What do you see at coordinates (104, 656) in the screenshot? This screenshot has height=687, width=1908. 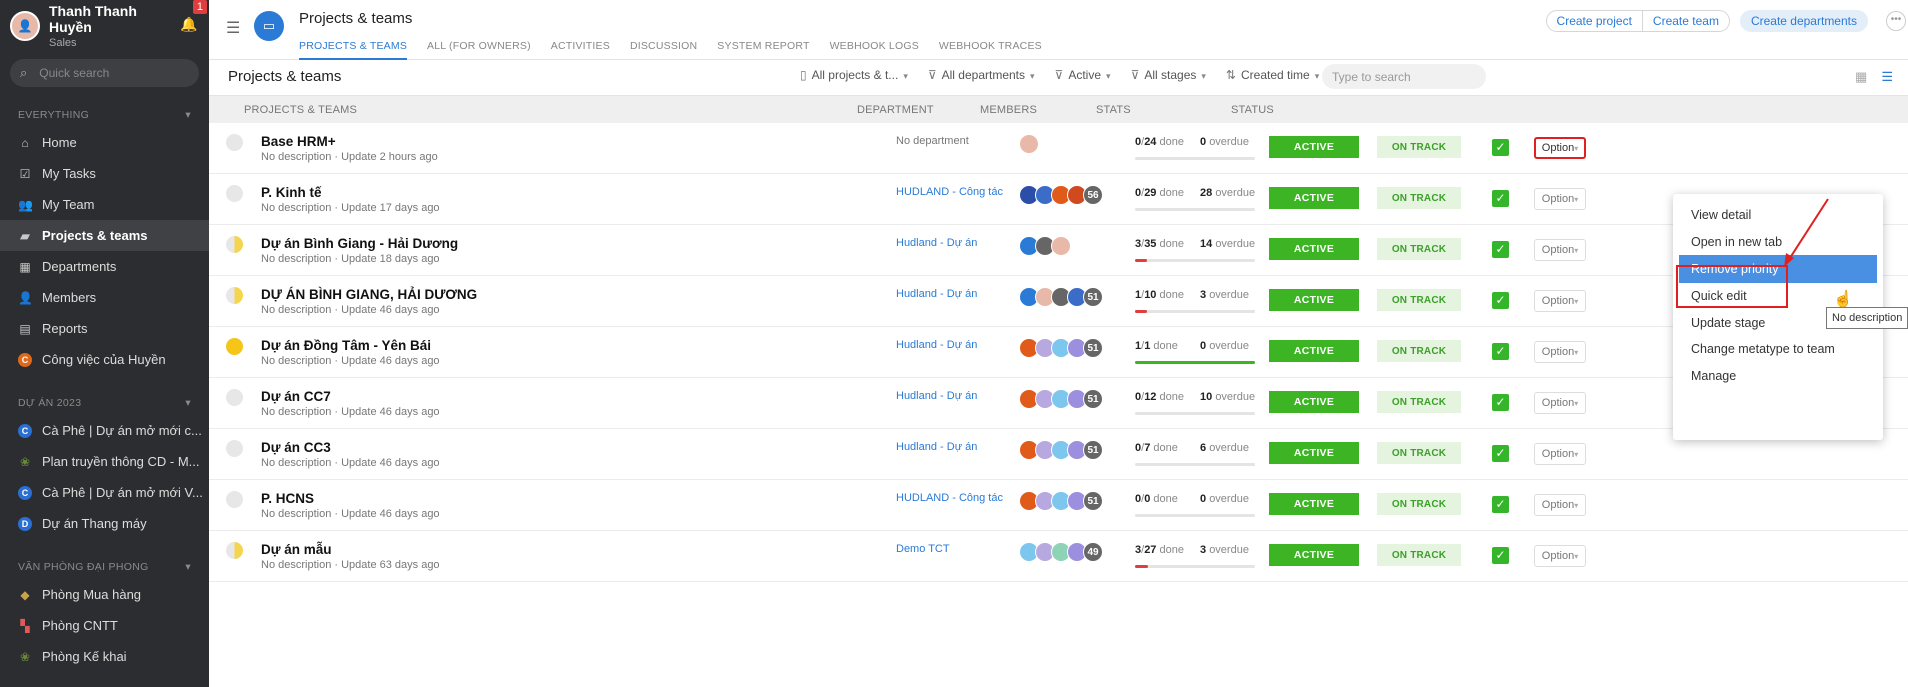 I see `sidebar-office-item: ❀ Phòng Kế khai` at bounding box center [104, 656].